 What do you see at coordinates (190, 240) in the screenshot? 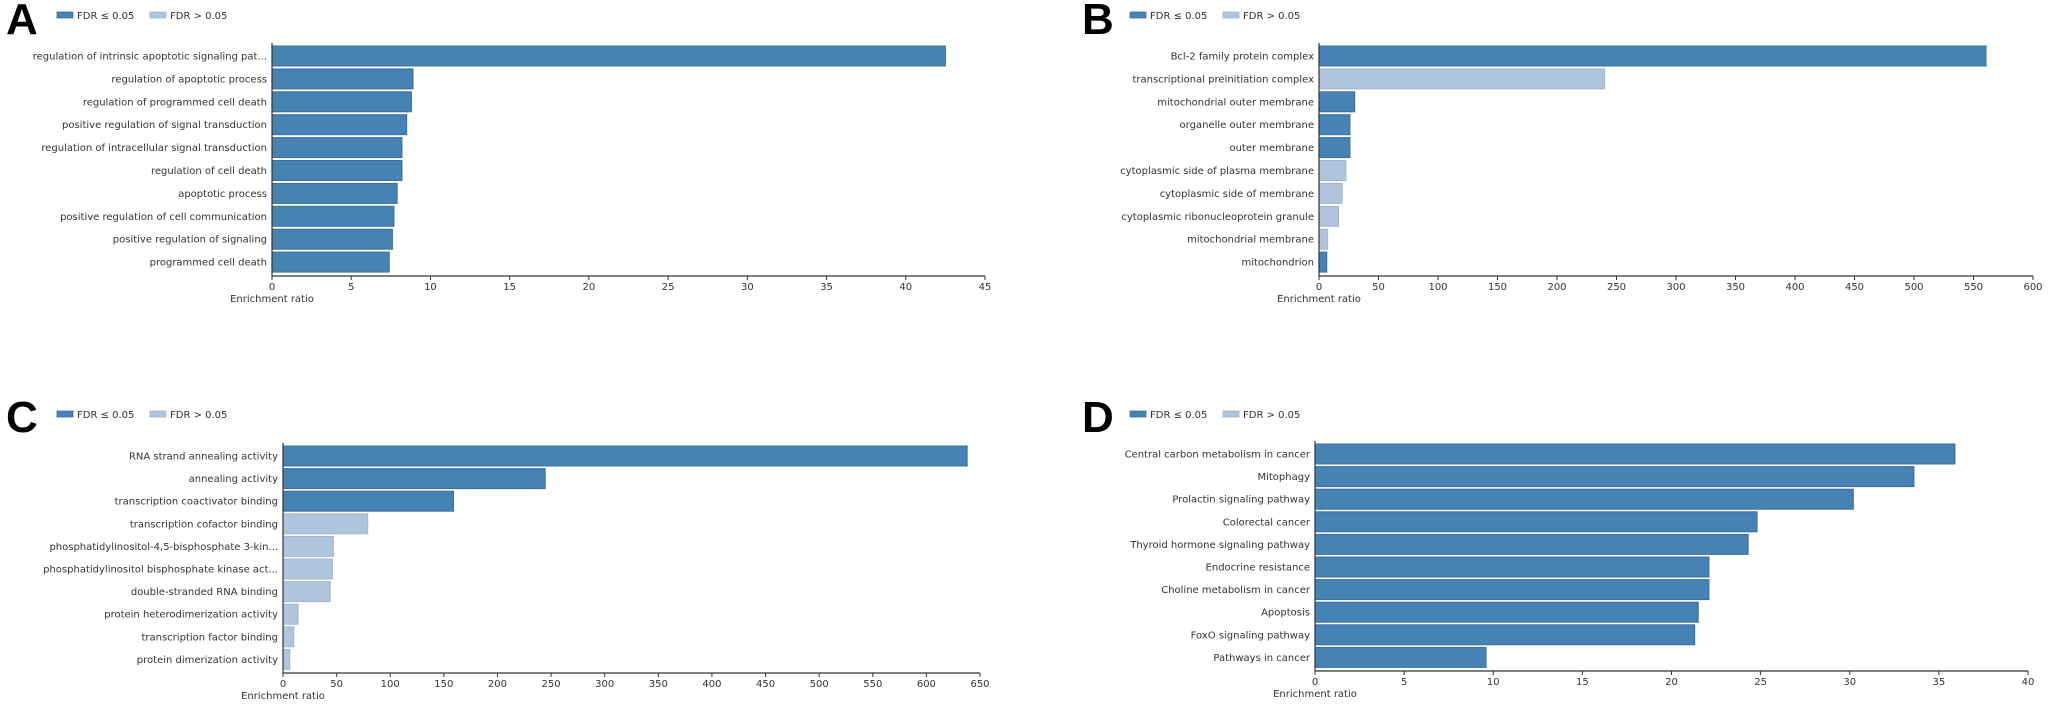
I see `category-label: positive regulation of signaling` at bounding box center [190, 240].